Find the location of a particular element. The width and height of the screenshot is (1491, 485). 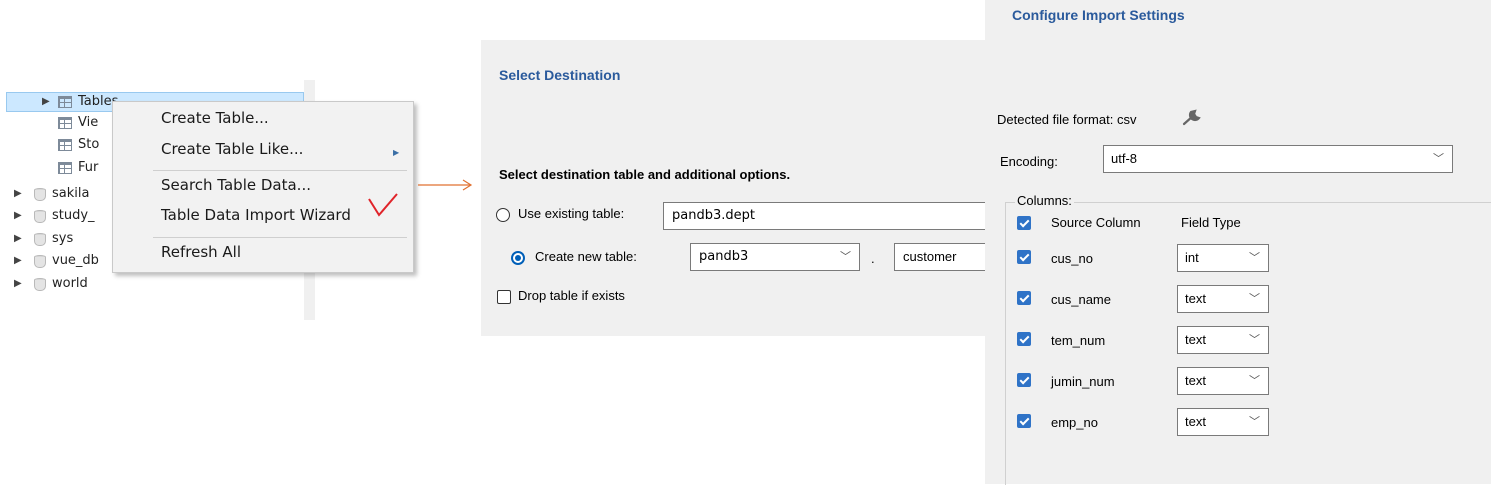

tree-item-label: Fur is located at coordinates (88, 167).